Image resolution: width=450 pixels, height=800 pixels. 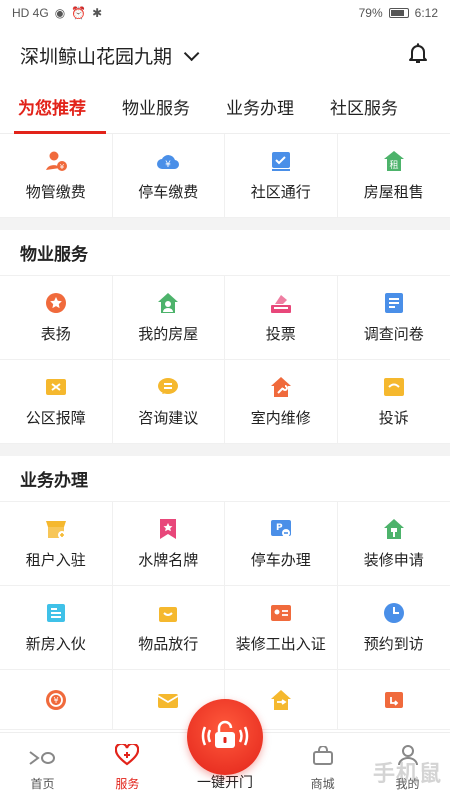 I want to click on nav-mall: 商城, so click(x=322, y=766).